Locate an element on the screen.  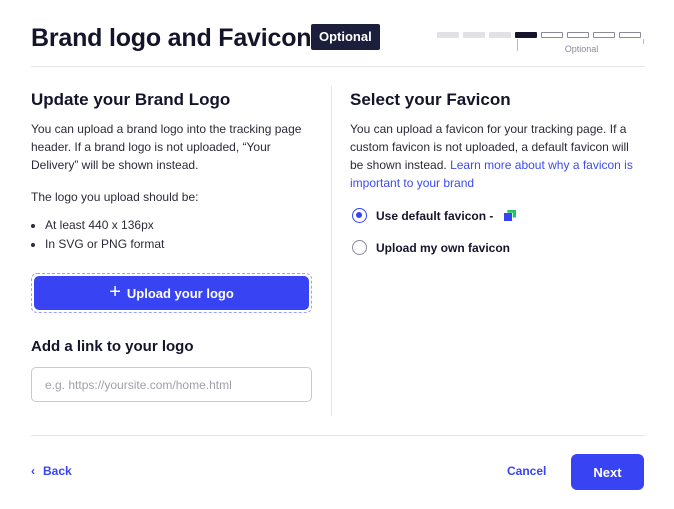
back-label: Back is located at coordinates (57, 471).